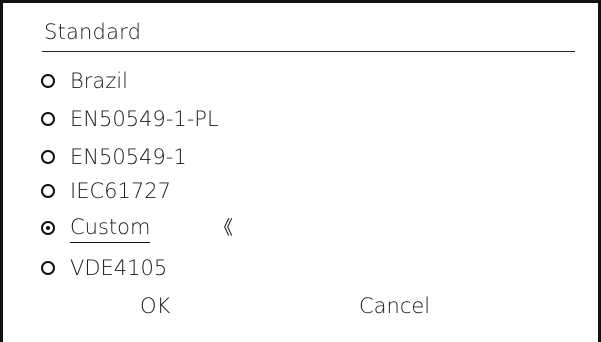 This screenshot has height=342, width=601. Describe the element at coordinates (144, 119) in the screenshot. I see `option-label: EN50549-1-PL` at that location.